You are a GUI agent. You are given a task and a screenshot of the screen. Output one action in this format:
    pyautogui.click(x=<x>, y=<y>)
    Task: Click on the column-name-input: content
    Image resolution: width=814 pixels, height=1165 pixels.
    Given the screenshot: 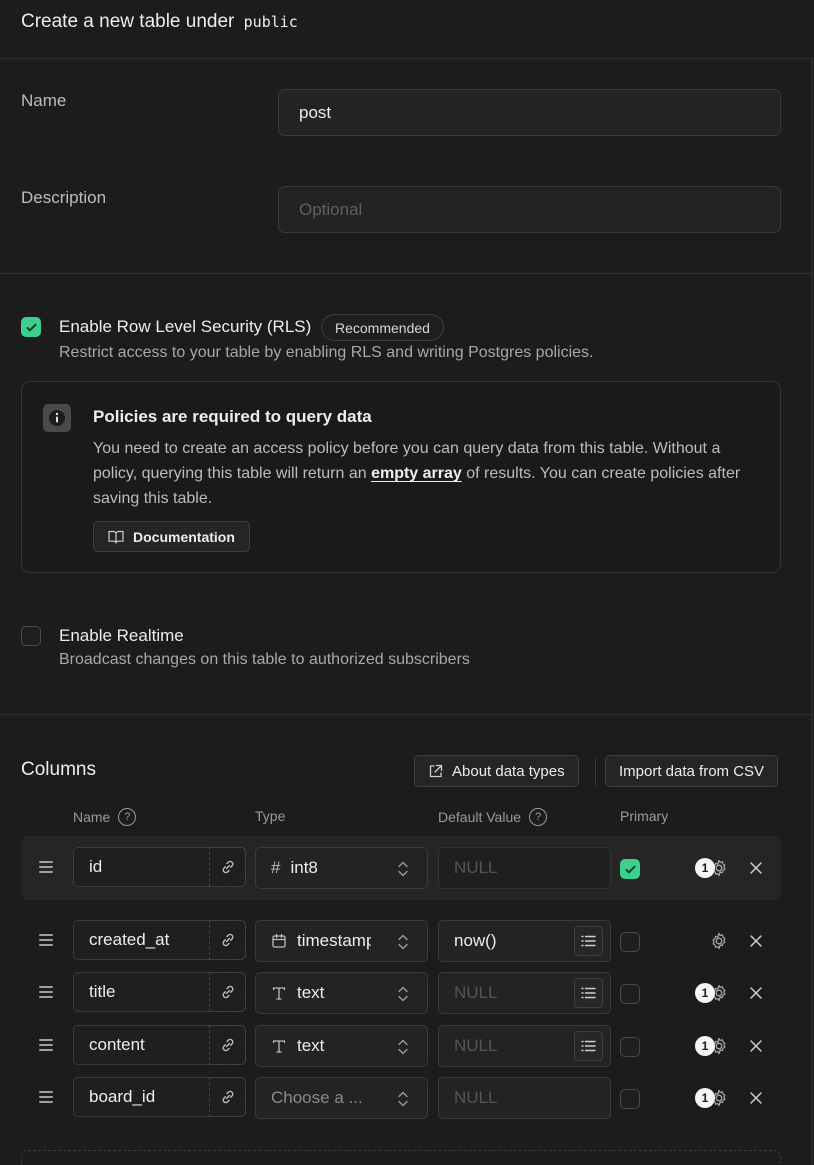 What is the action you would take?
    pyautogui.click(x=159, y=1045)
    